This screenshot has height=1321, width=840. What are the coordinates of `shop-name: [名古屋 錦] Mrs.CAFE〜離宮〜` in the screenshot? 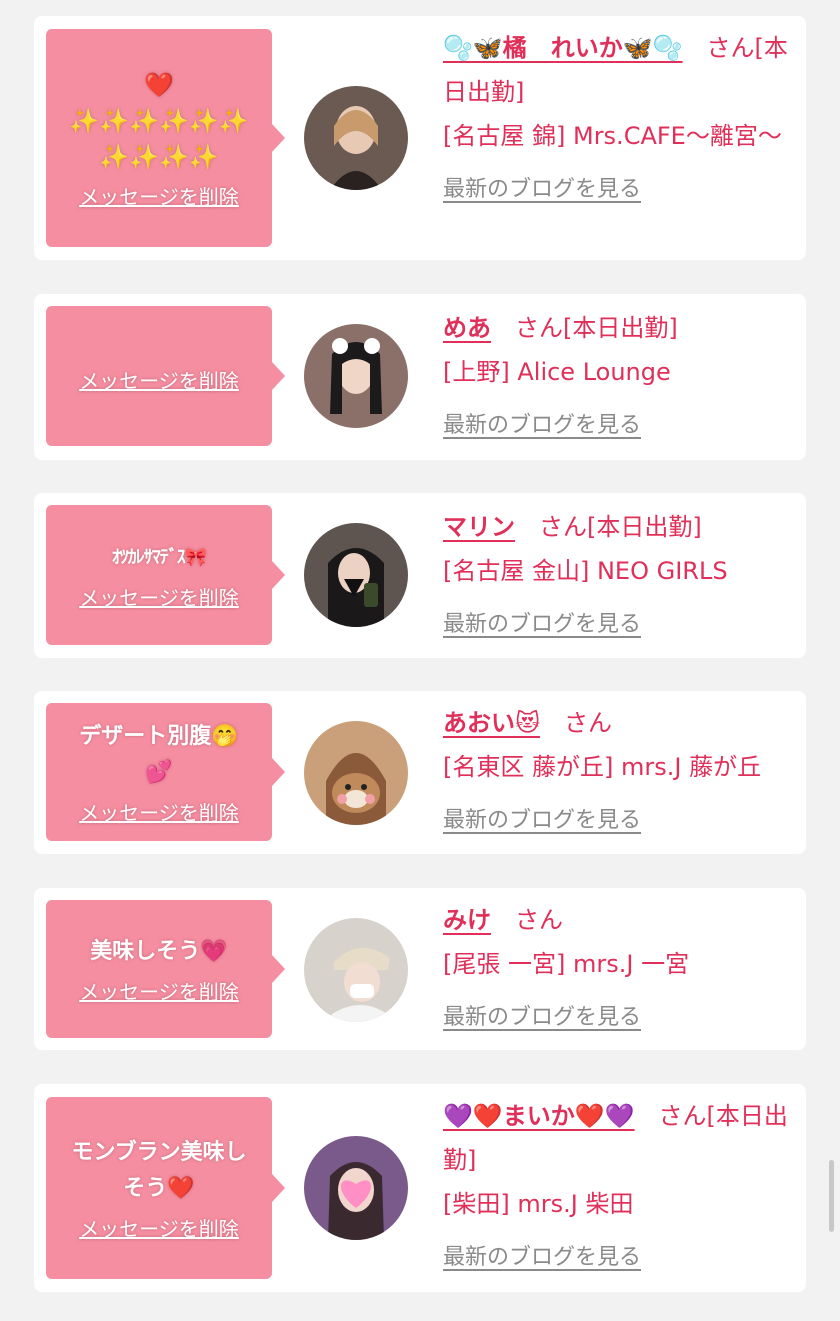 It's located at (612, 136).